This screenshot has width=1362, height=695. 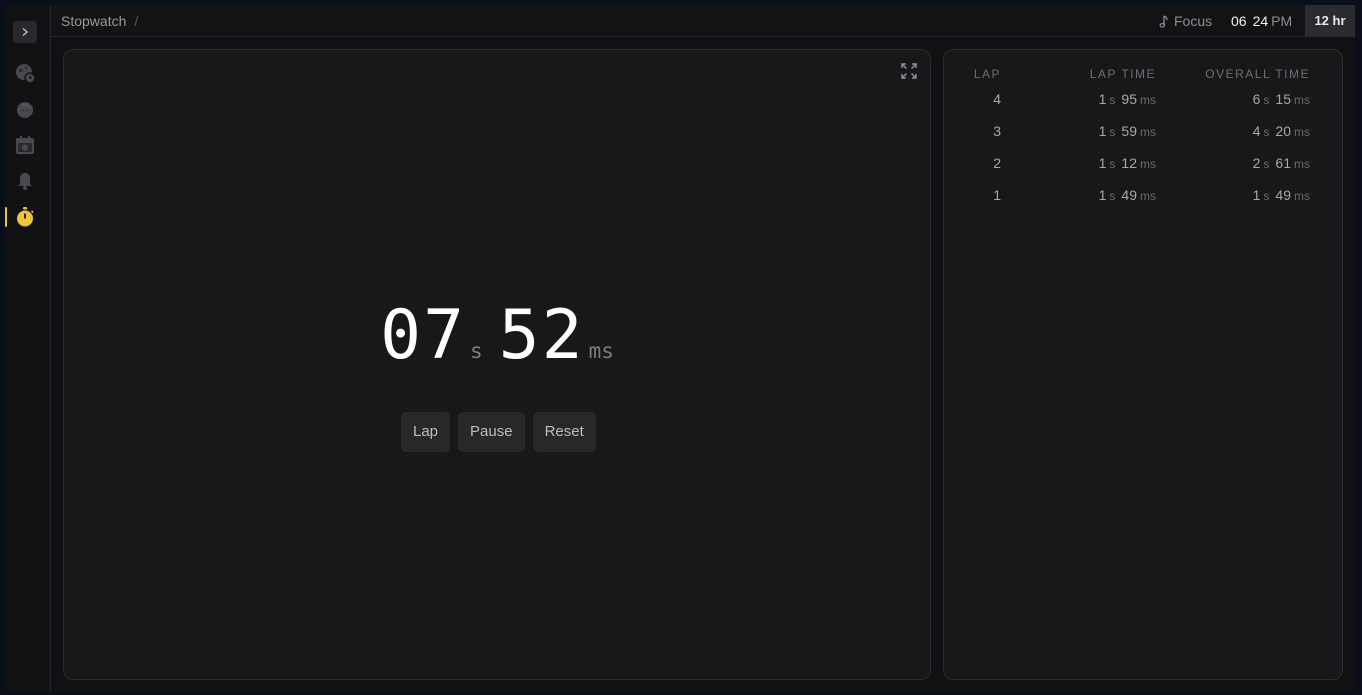 I want to click on seconds-value: 07, so click(x=423, y=335).